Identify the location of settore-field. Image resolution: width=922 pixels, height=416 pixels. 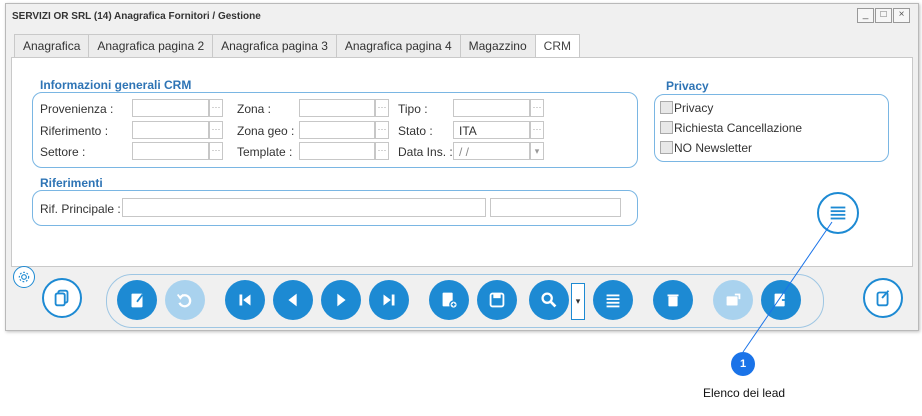
(170, 151).